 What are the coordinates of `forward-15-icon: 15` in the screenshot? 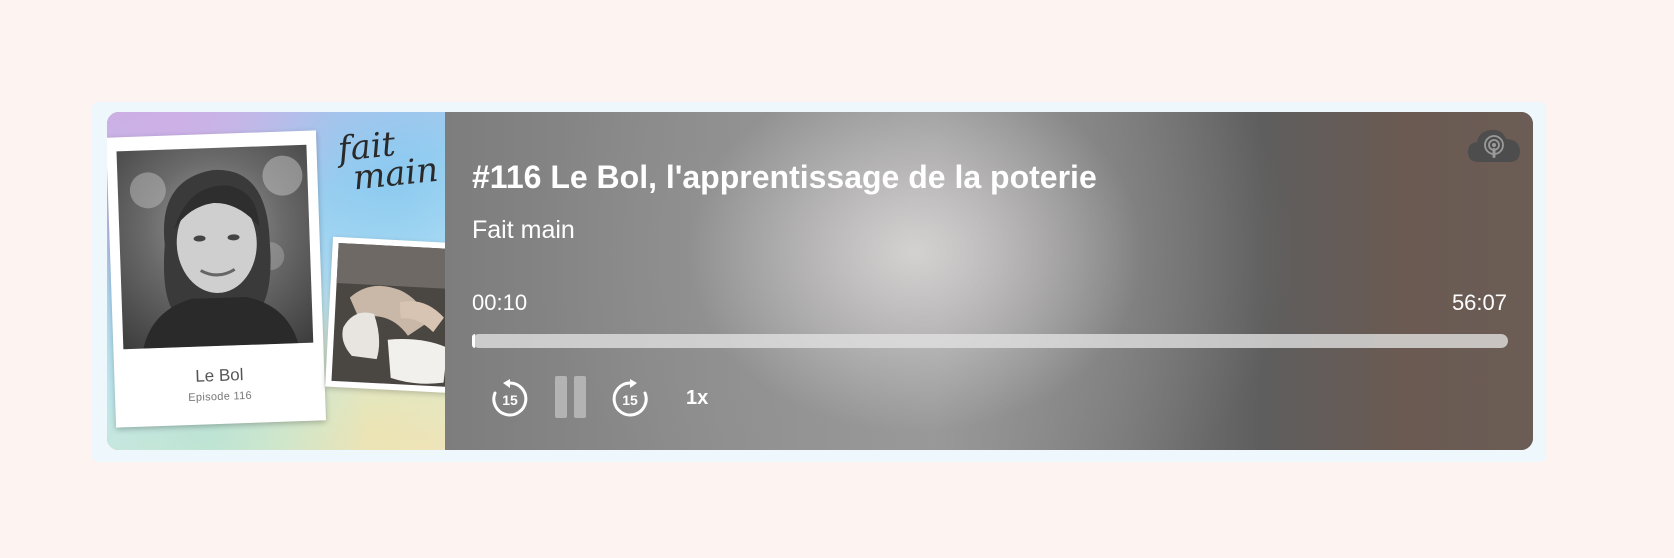 It's located at (630, 398).